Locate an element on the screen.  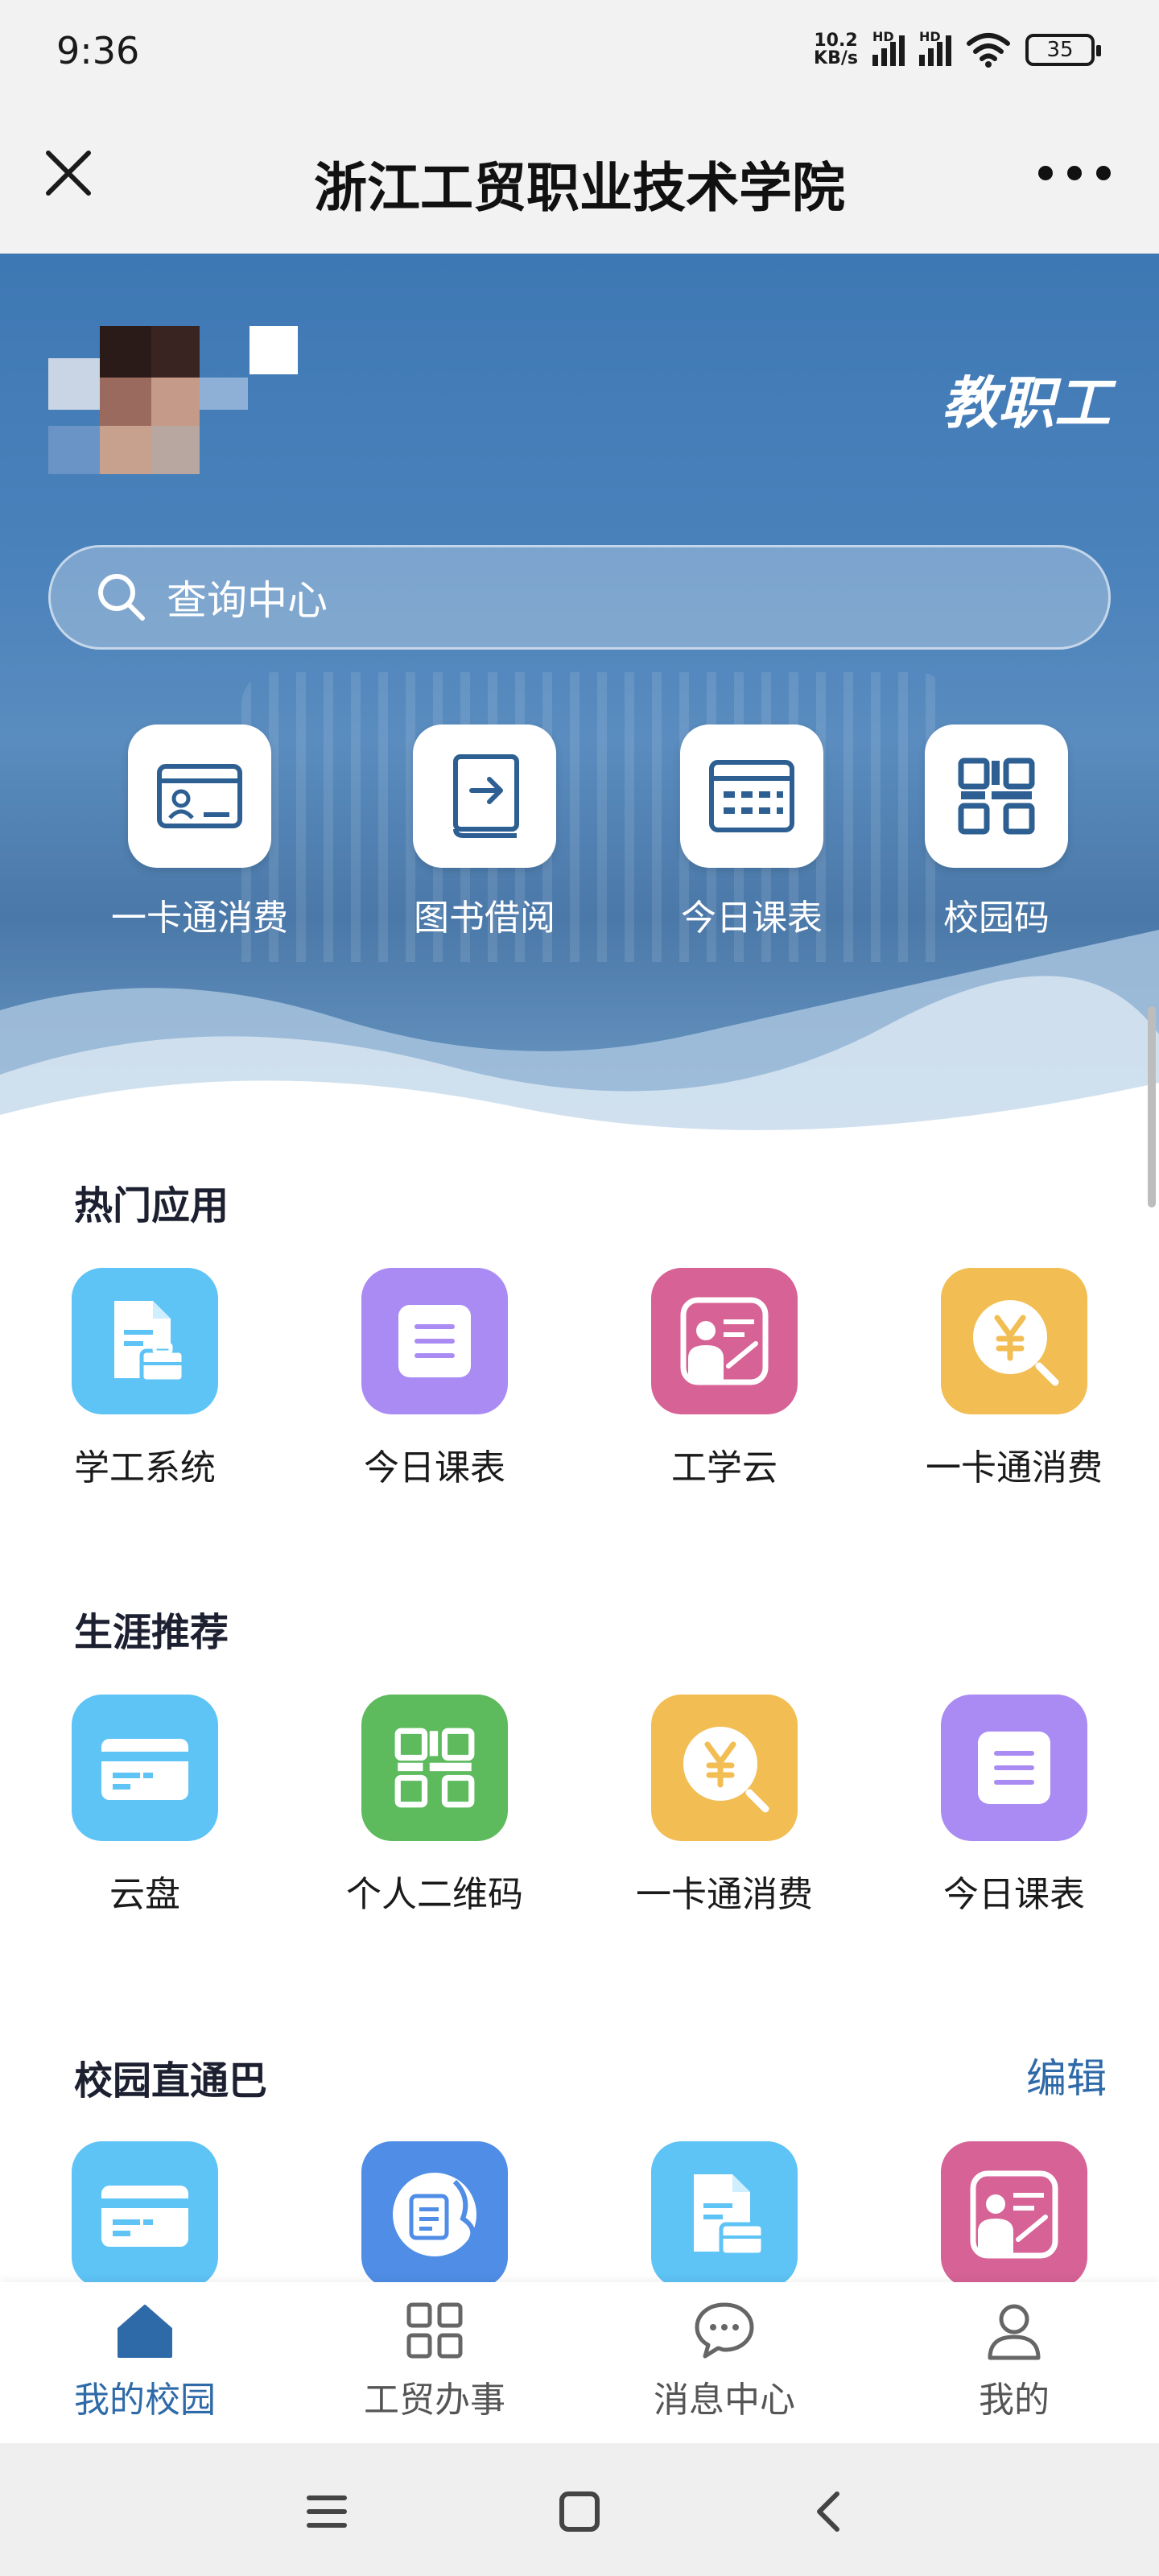
career-grid: 云盘 个人二维码 一卡通消费 今日课表 is located at coordinates (579, 1805).